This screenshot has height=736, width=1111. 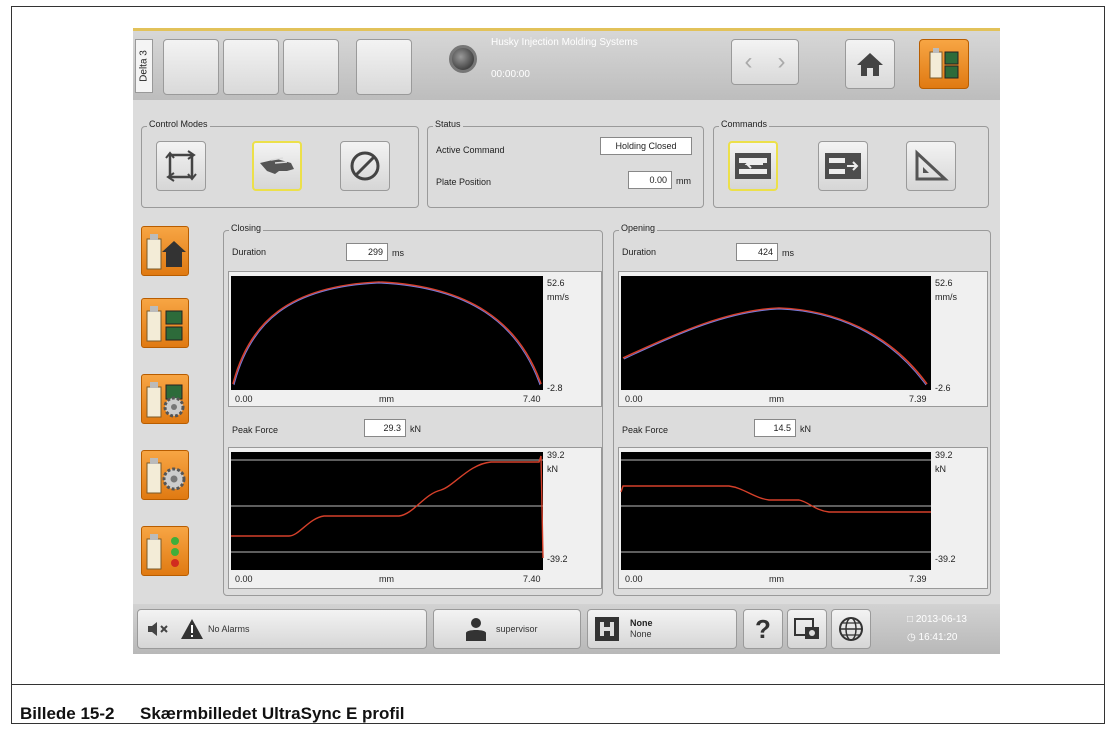 I want to click on setup-command-button, so click(x=931, y=166).